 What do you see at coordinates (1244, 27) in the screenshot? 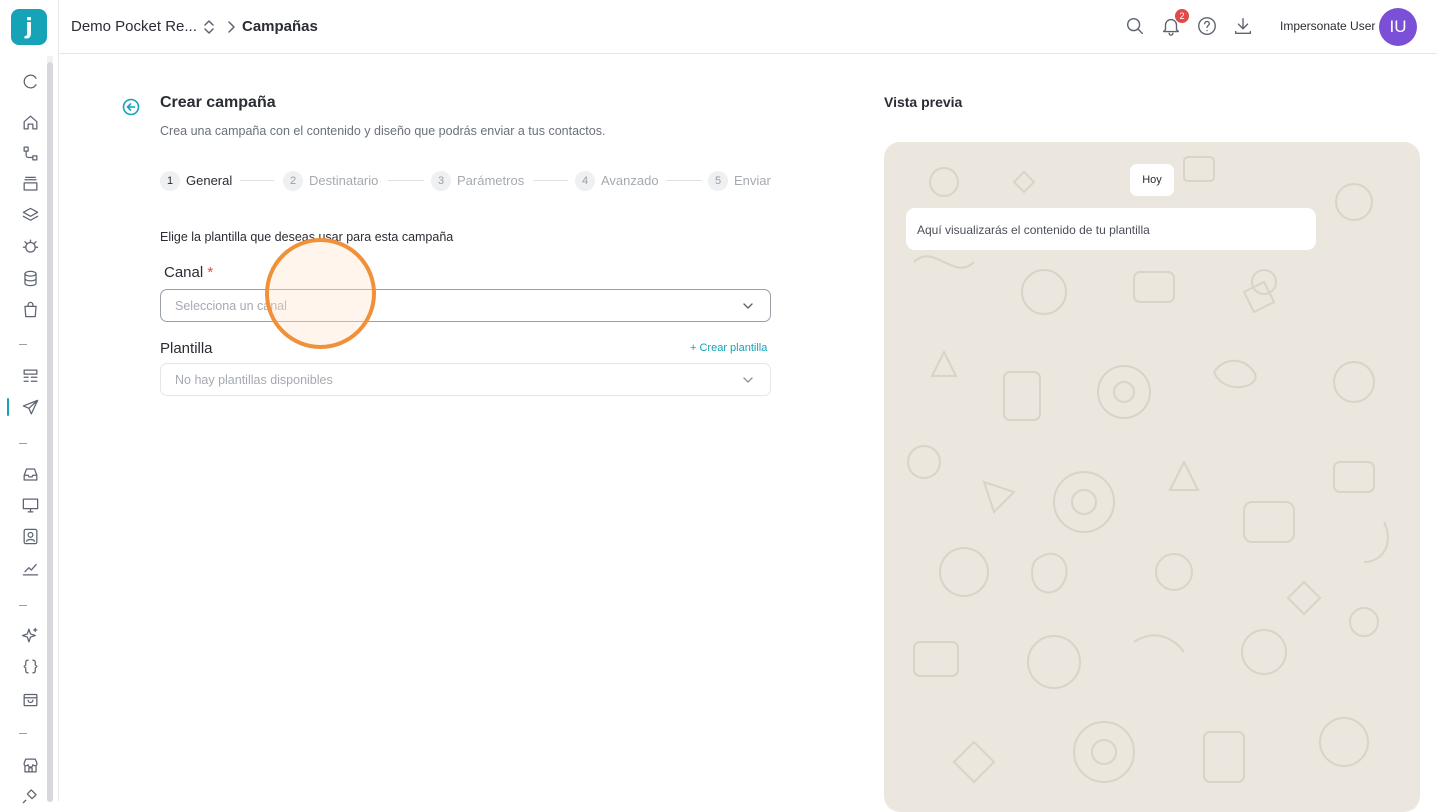
I see `download-icon` at bounding box center [1244, 27].